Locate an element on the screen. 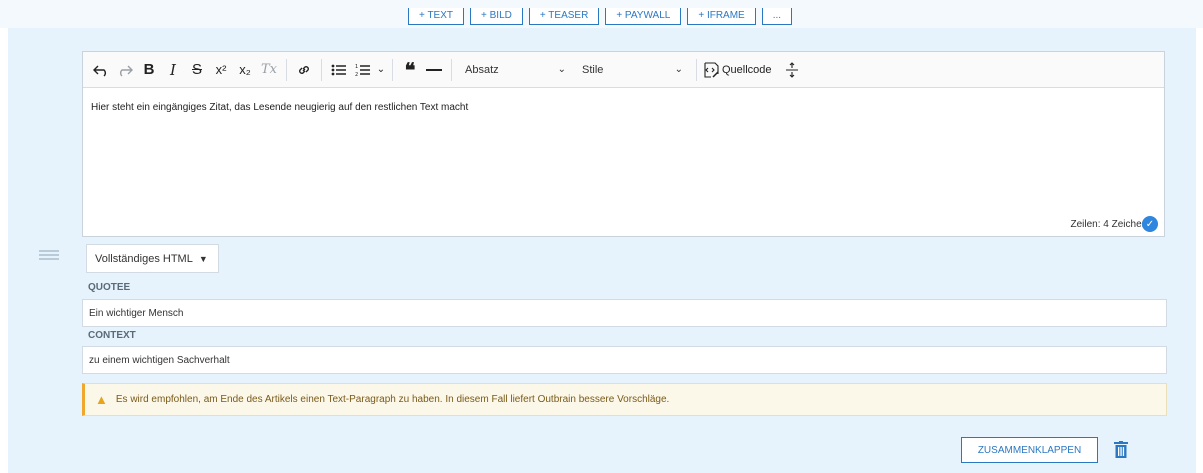  source-code-icon is located at coordinates (711, 69).